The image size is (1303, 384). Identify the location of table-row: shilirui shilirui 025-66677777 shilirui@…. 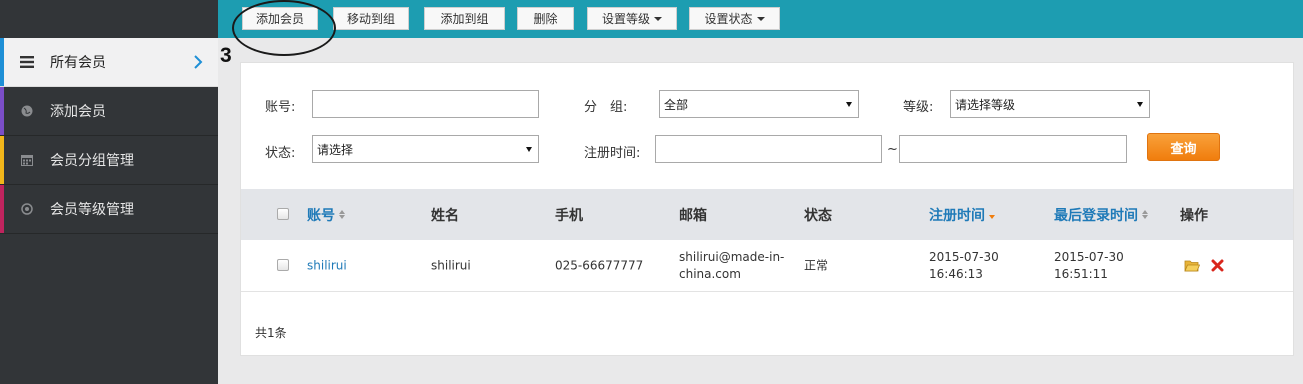
(767, 266).